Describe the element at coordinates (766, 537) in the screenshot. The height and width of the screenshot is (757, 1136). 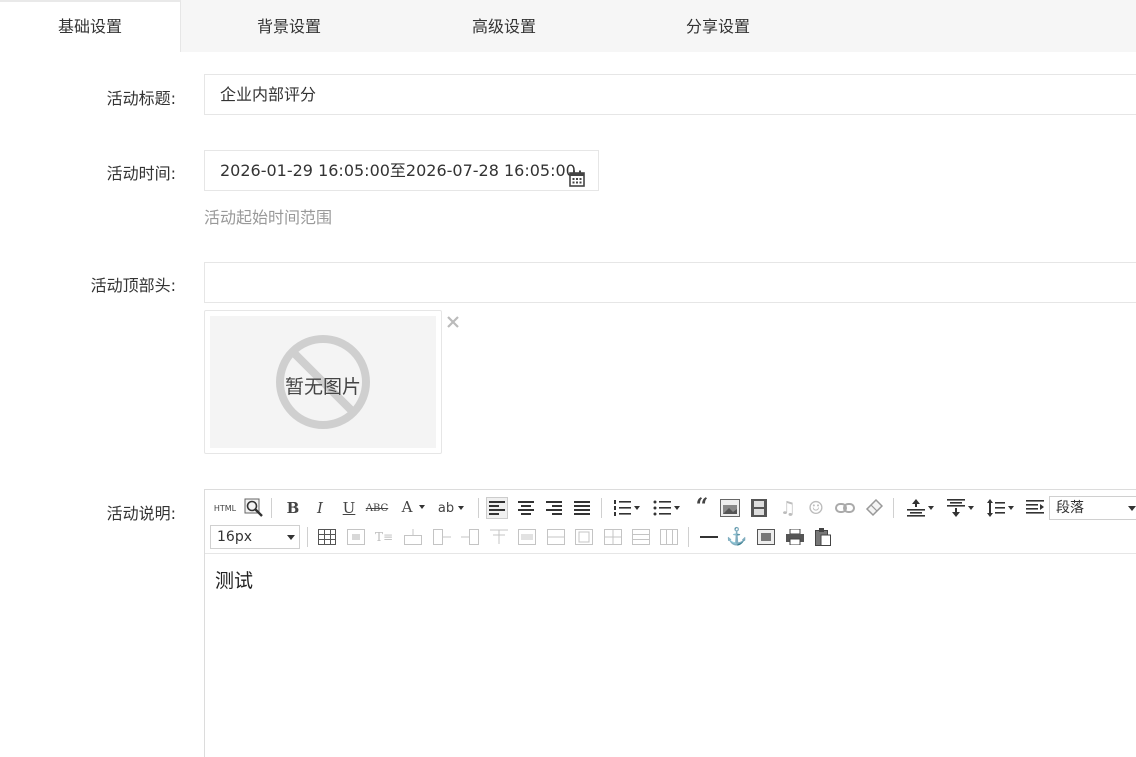
I see `insert-frame-icon` at that location.